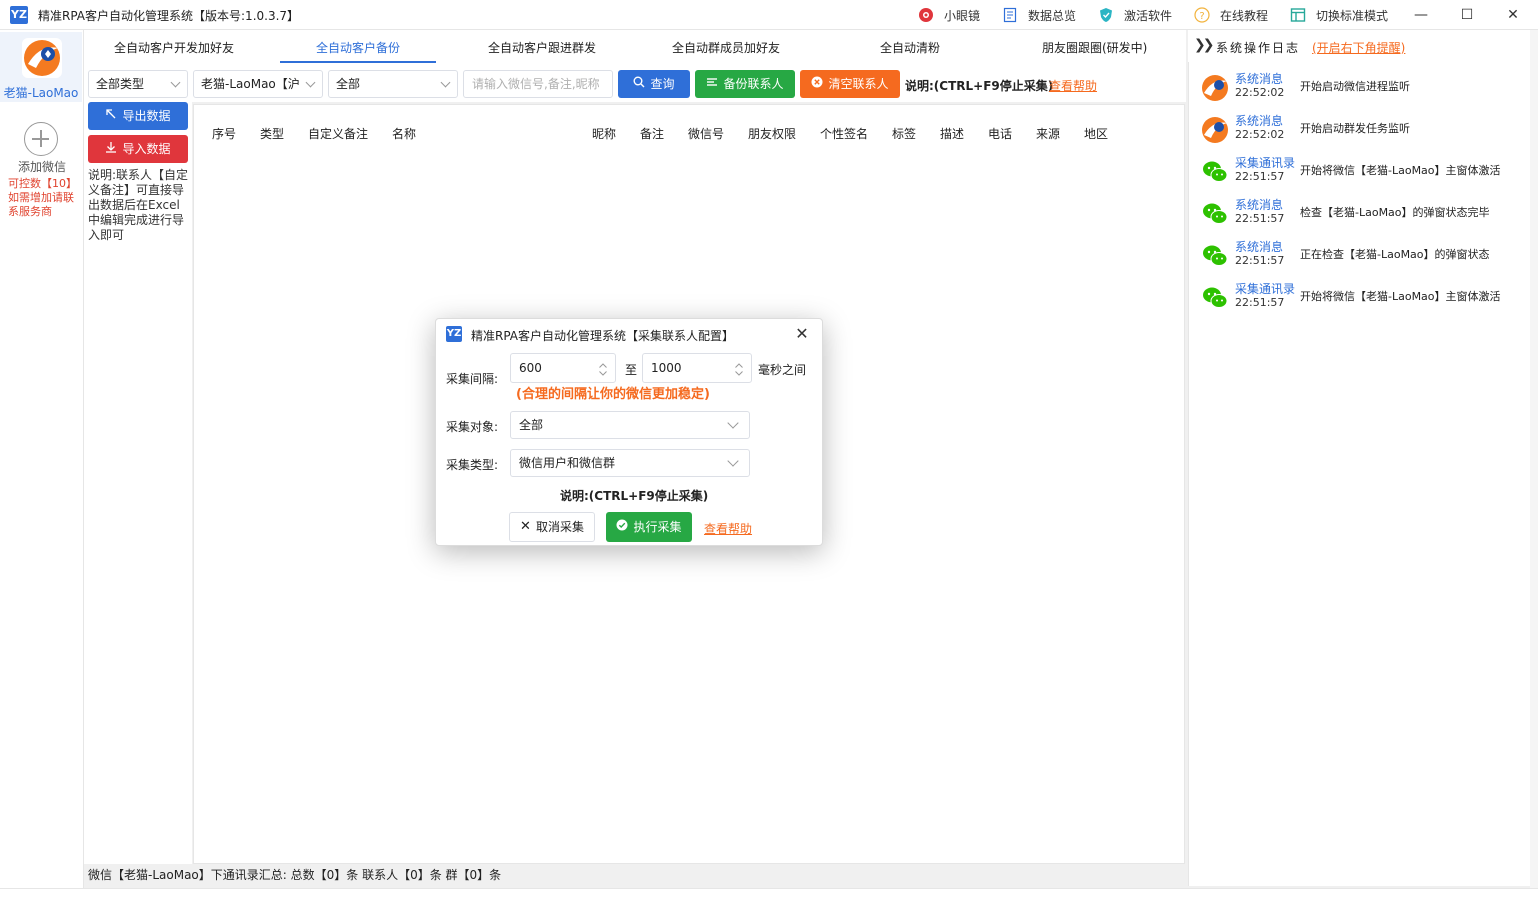 This screenshot has height=897, width=1538. Describe the element at coordinates (904, 133) in the screenshot. I see `column-header-tags: 标签` at that location.